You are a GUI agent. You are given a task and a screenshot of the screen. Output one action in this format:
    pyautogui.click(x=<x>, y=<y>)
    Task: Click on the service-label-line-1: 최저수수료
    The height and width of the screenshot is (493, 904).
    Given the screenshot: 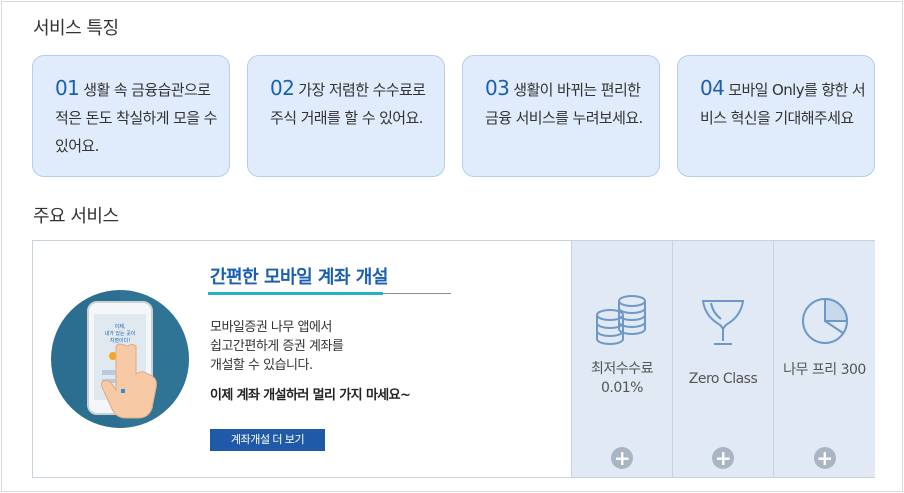 What is the action you would take?
    pyautogui.click(x=622, y=369)
    